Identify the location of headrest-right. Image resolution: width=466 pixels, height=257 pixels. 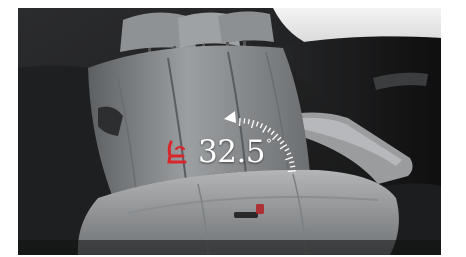
(246, 27).